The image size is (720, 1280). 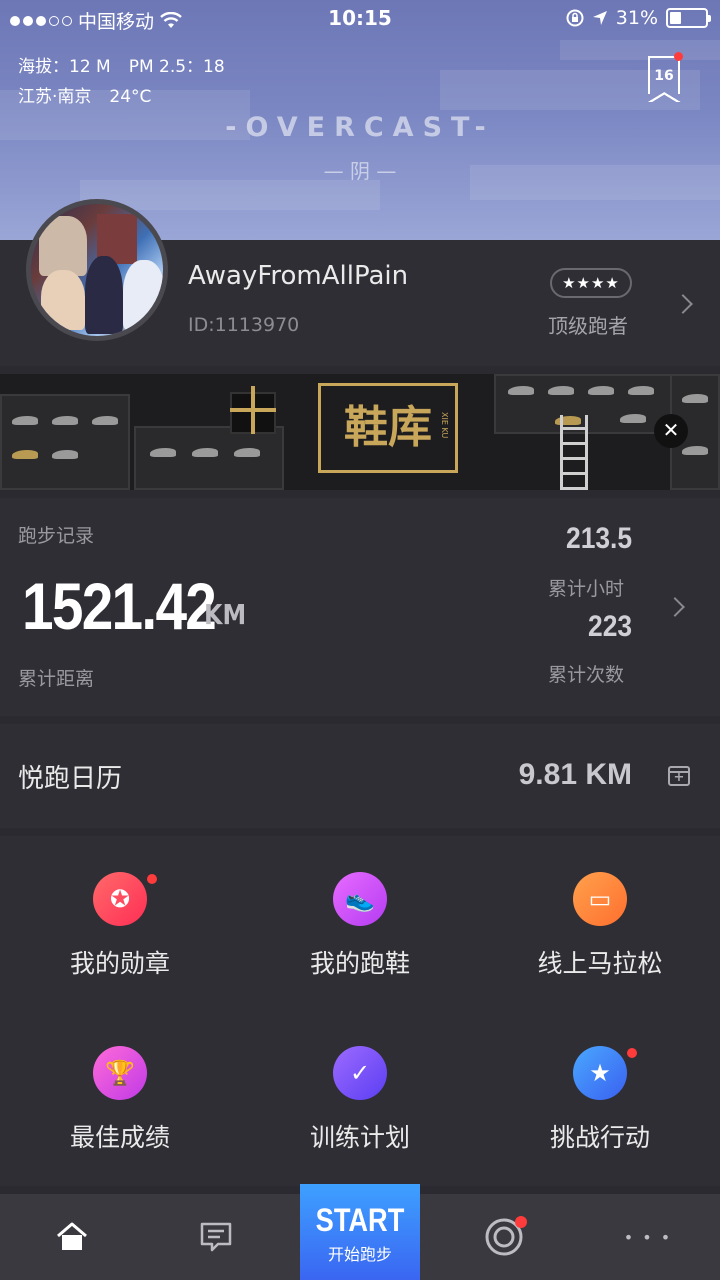 I want to click on battery-percent: 31%, so click(x=636, y=18).